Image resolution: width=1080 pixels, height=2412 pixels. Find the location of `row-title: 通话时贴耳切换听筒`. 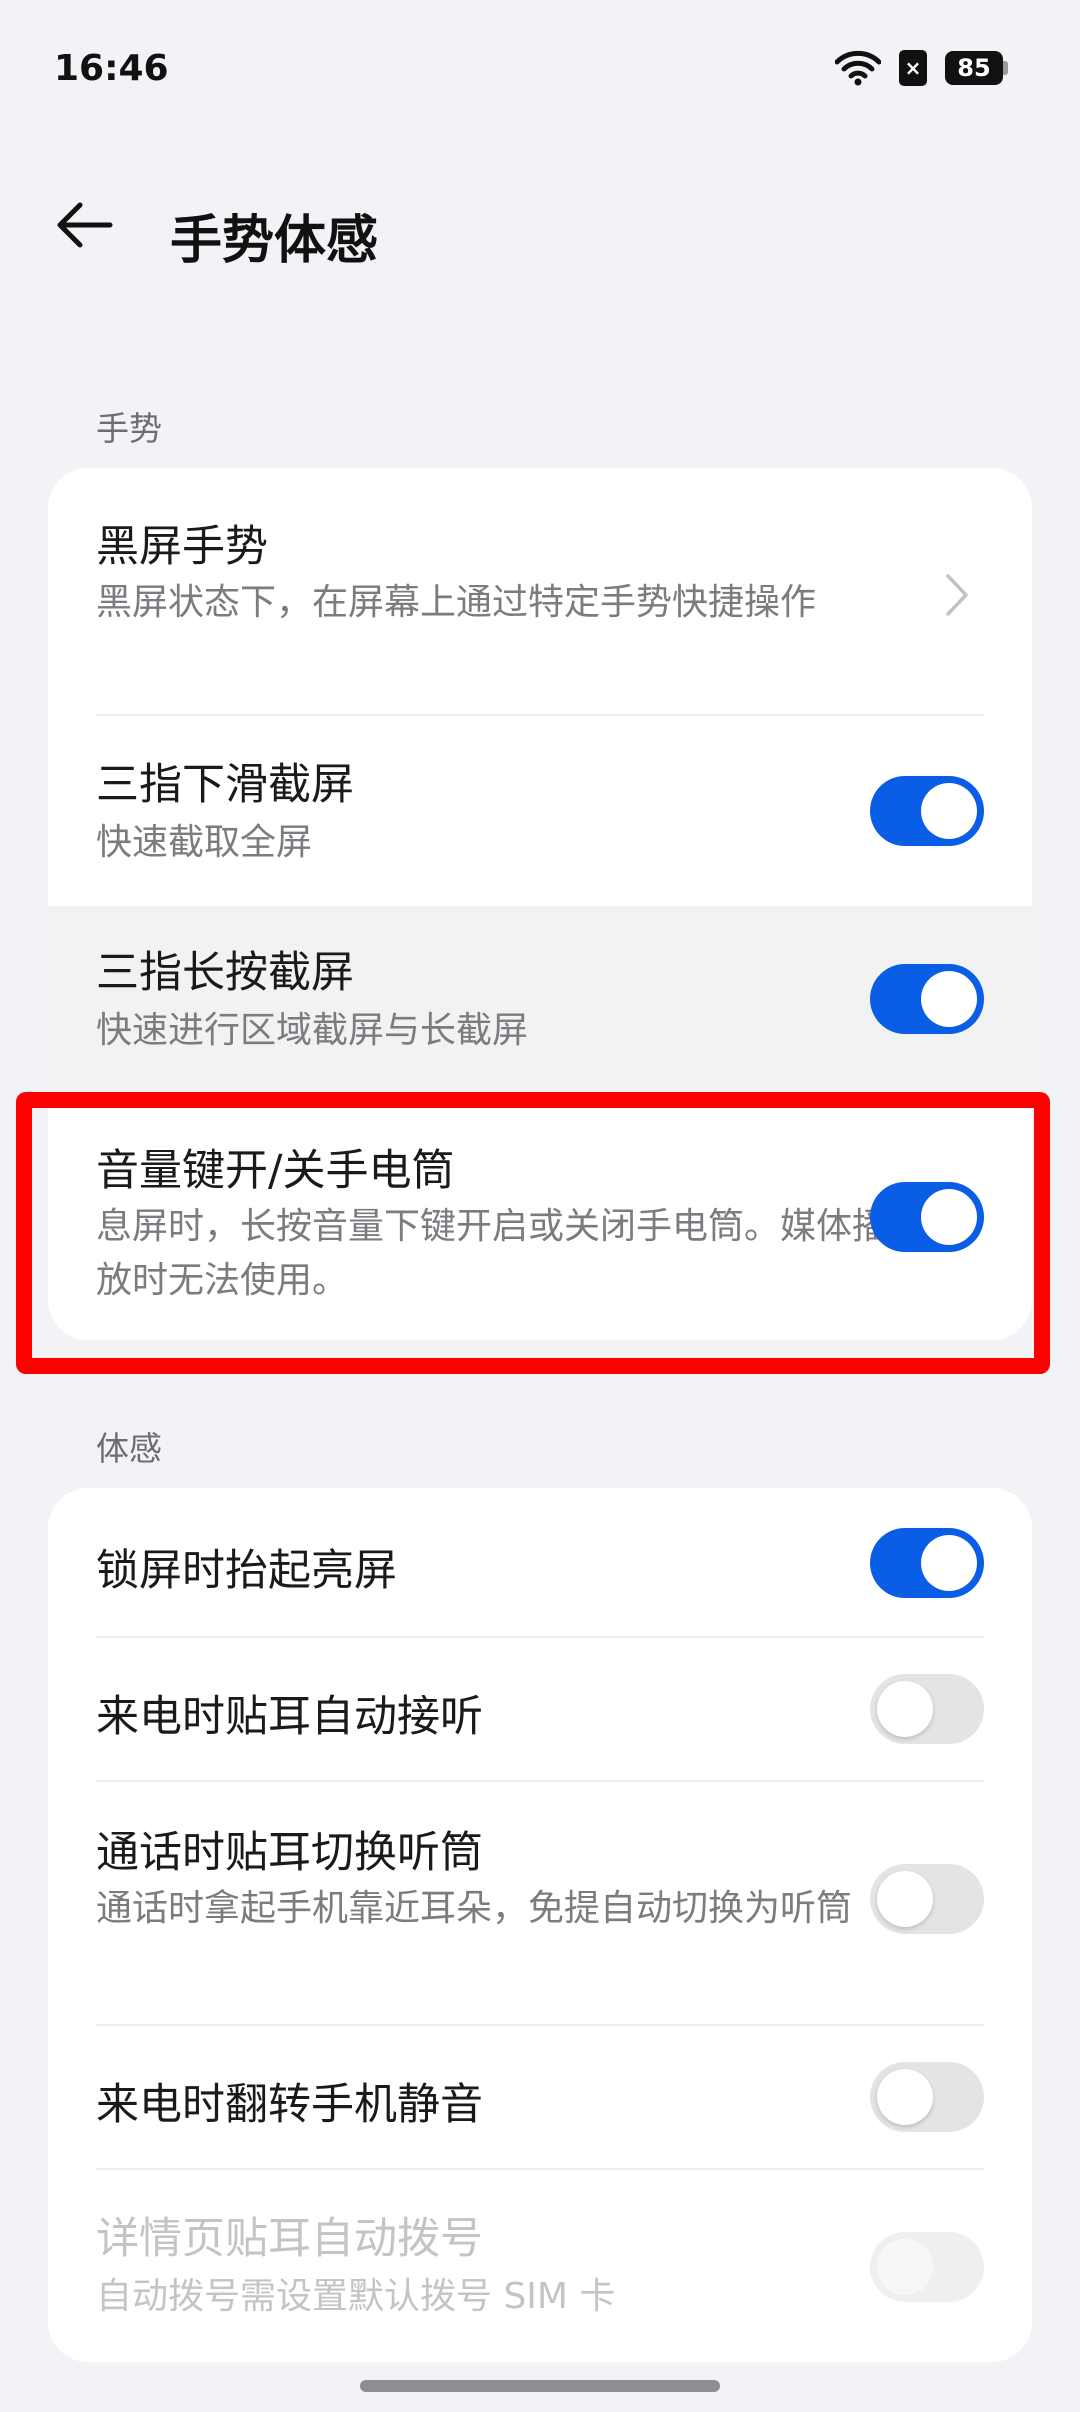

row-title: 通话时贴耳切换听筒 is located at coordinates (289, 1853).